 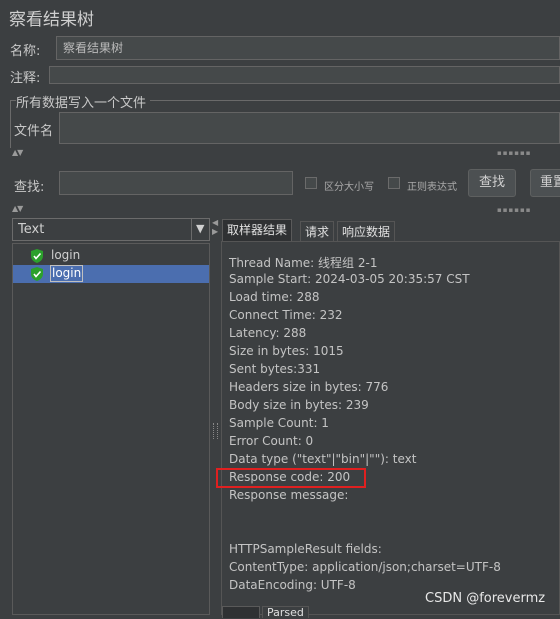 I want to click on collapse-right-icon: ▶, so click(x=215, y=231).